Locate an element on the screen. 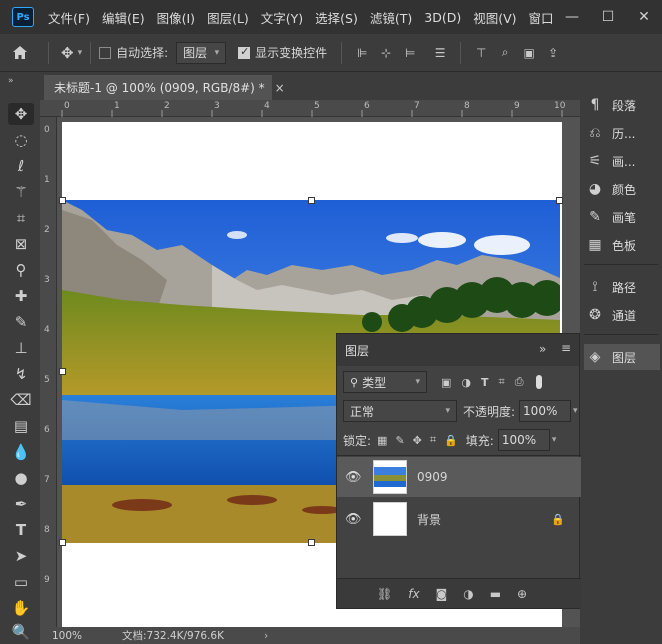 Image resolution: width=662 pixels, height=644 pixels. filter-toggle is located at coordinates (538, 382).